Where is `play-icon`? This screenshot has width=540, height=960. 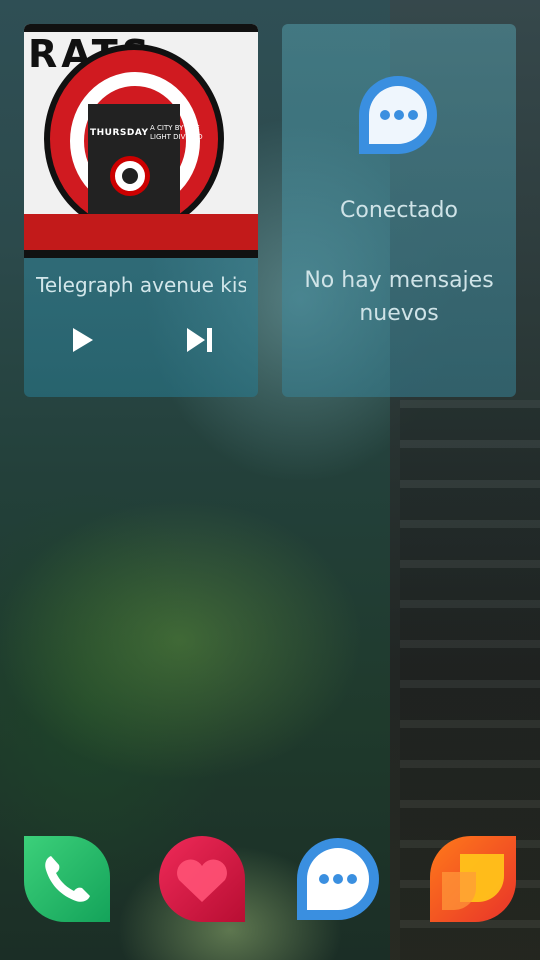
play-icon is located at coordinates (83, 340).